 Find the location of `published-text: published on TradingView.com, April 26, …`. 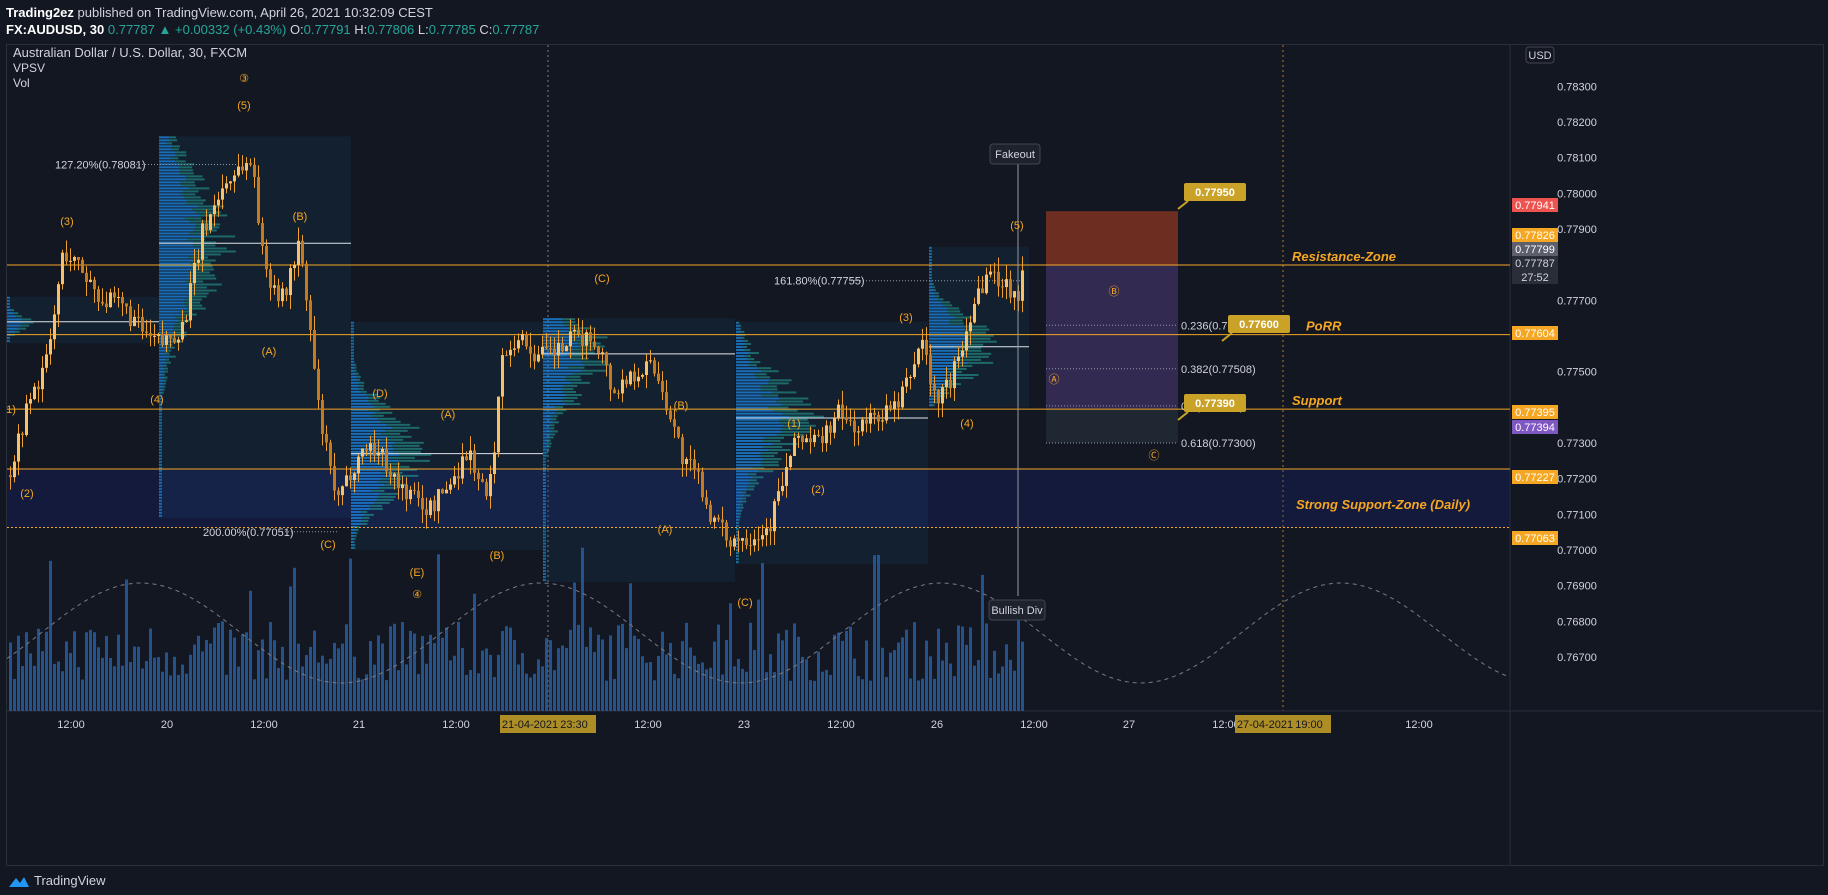

published-text: published on TradingView.com, April 26, … is located at coordinates (255, 12).